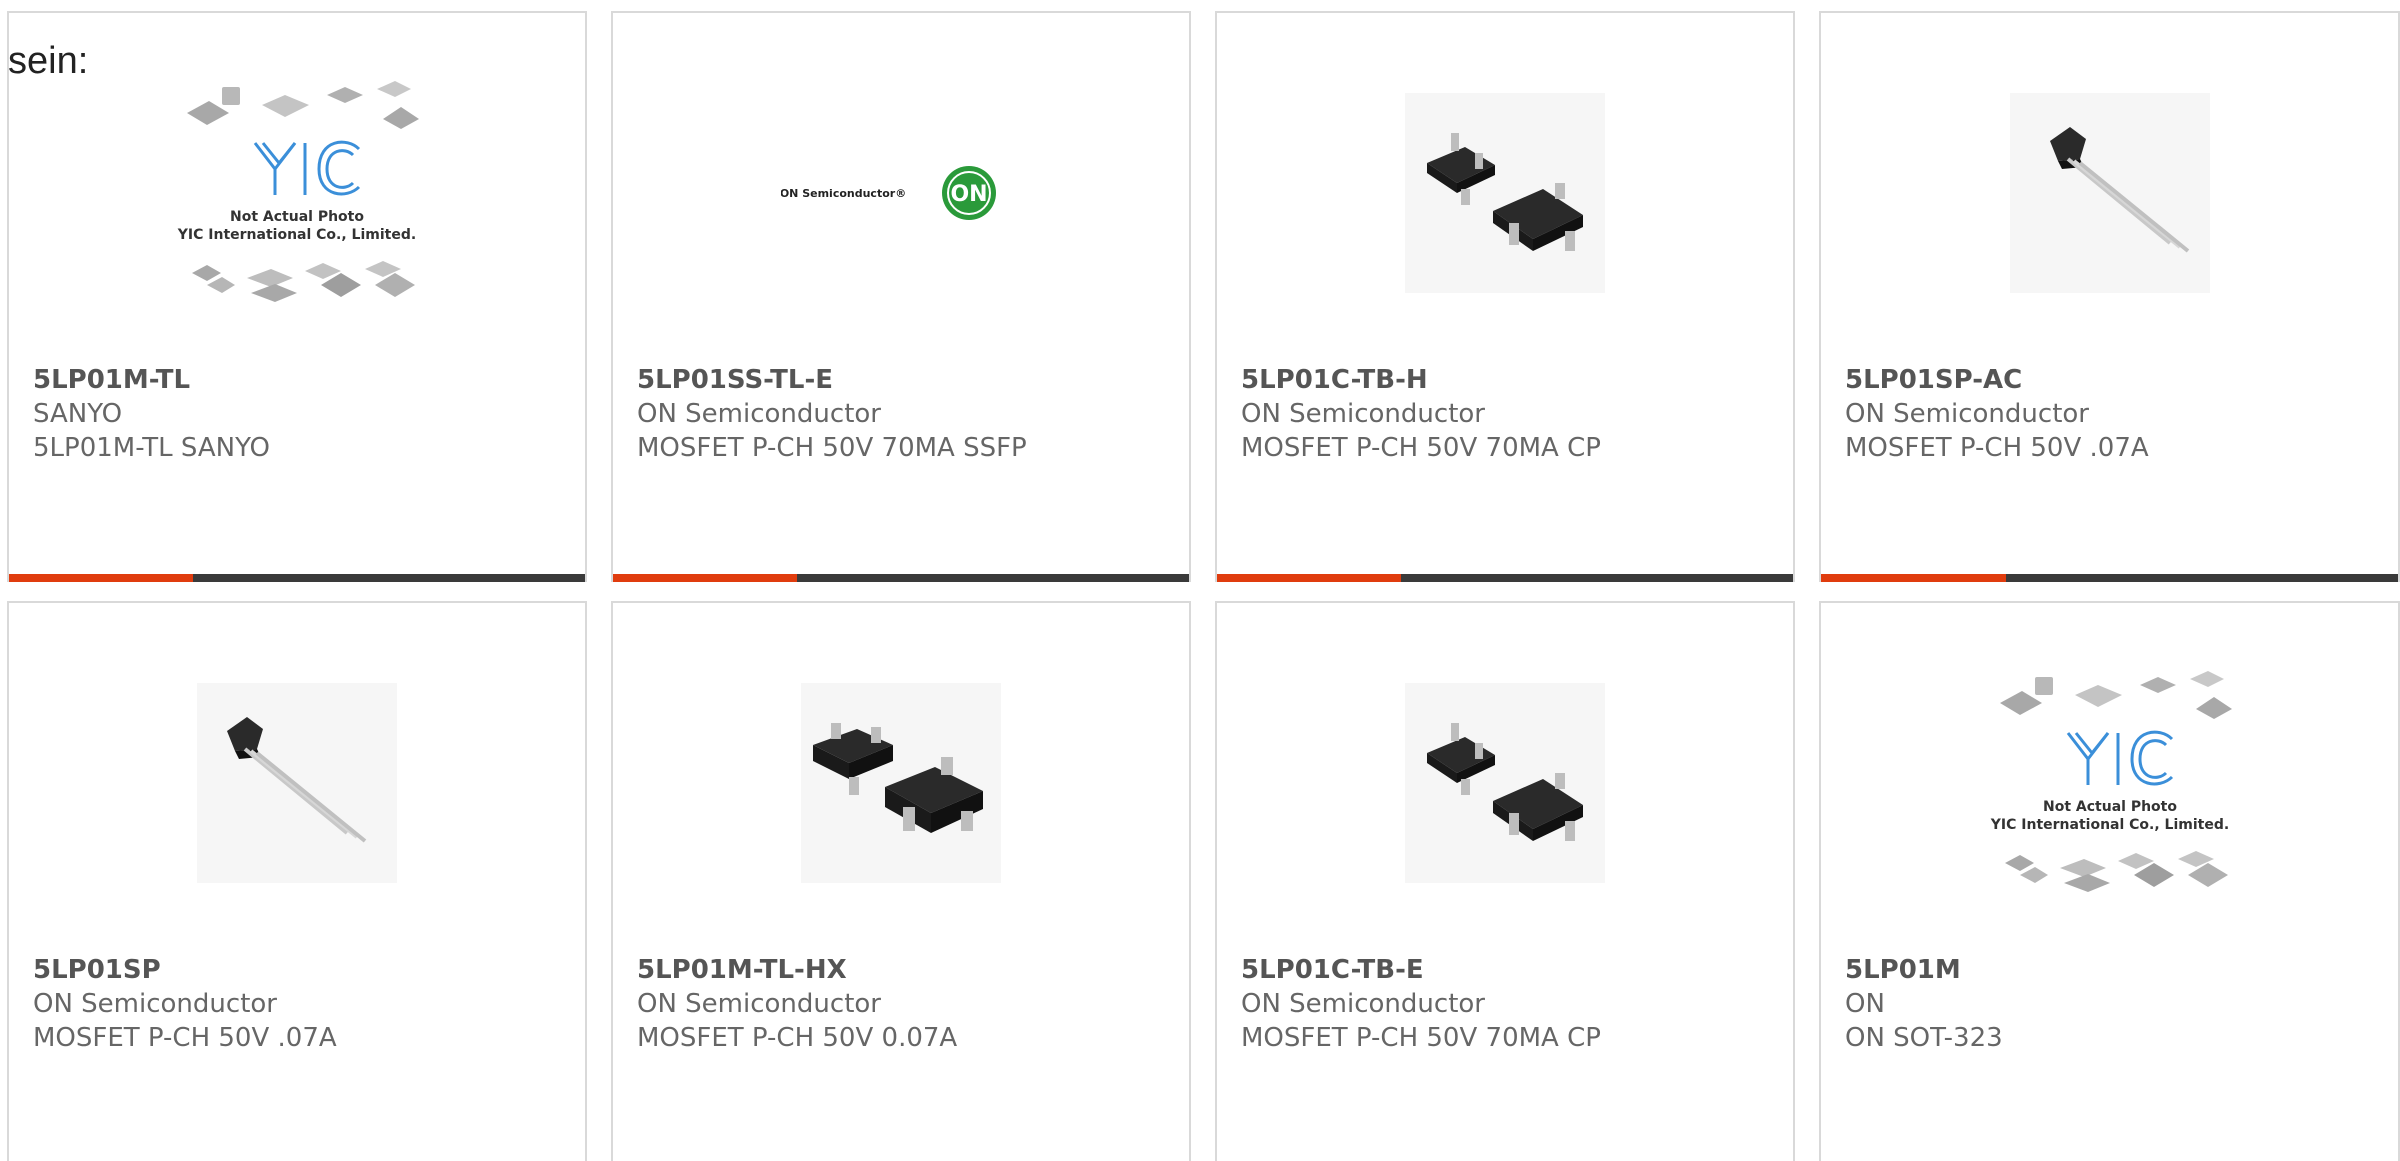 Image resolution: width=2400 pixels, height=1161 pixels. I want to click on part-number-link: 5LP01SS-TL-E, so click(908, 380).